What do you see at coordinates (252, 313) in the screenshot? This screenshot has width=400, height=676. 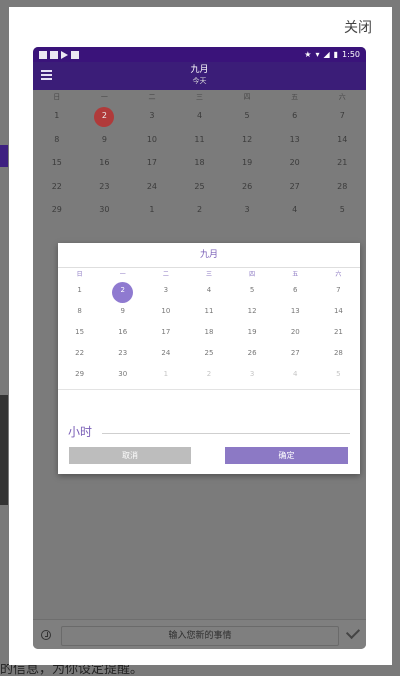 I see `picker-day-cell: 12` at bounding box center [252, 313].